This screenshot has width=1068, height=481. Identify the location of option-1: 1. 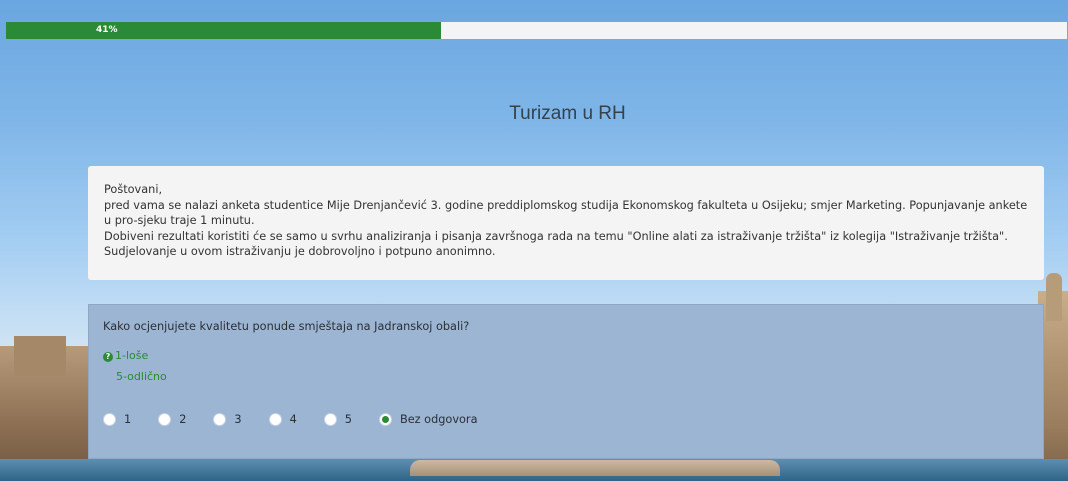
(117, 419).